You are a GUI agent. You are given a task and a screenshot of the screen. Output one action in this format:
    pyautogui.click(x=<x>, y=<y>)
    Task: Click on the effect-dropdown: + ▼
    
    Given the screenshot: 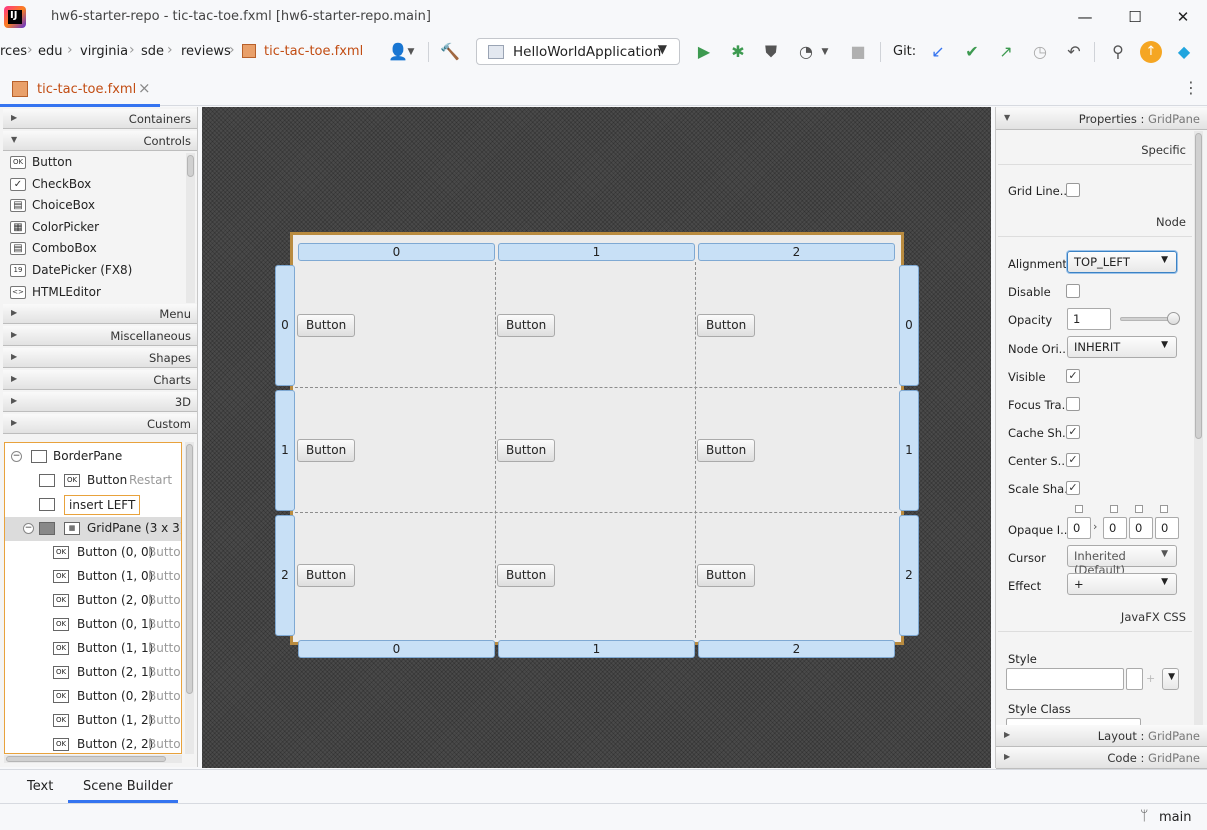 What is the action you would take?
    pyautogui.click(x=1122, y=584)
    